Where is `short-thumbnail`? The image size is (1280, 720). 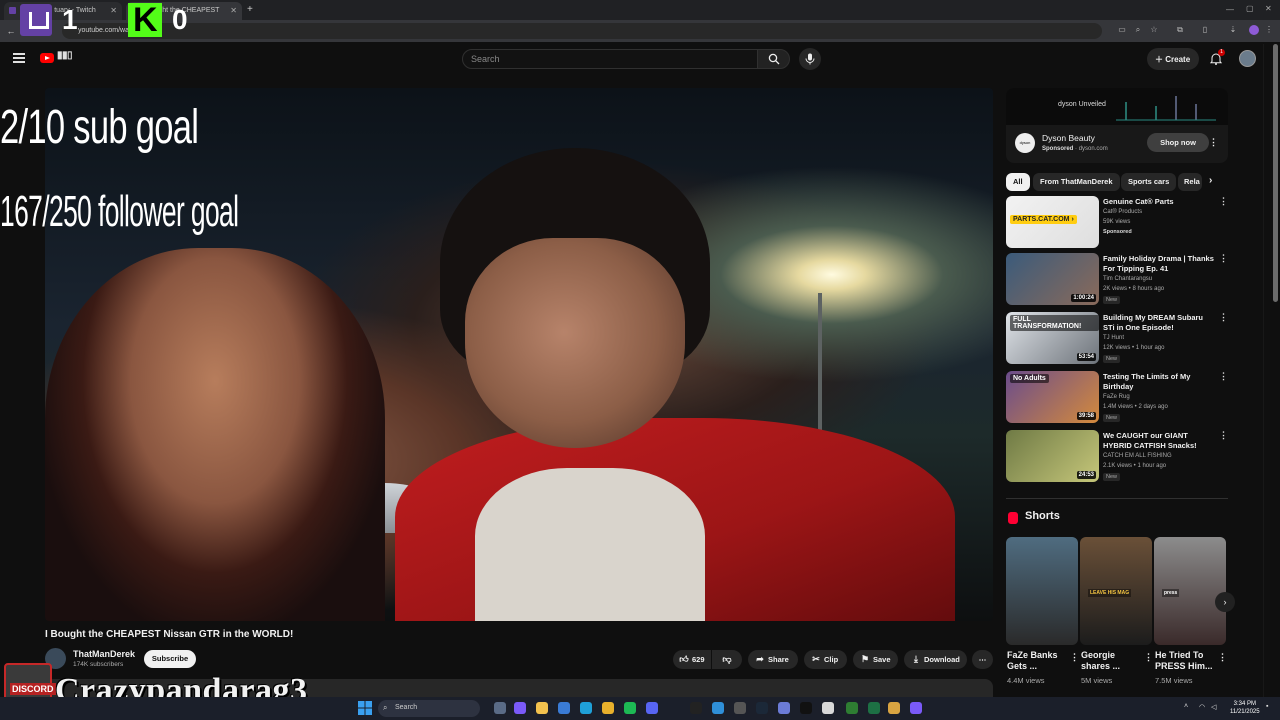
short-thumbnail is located at coordinates (1042, 591).